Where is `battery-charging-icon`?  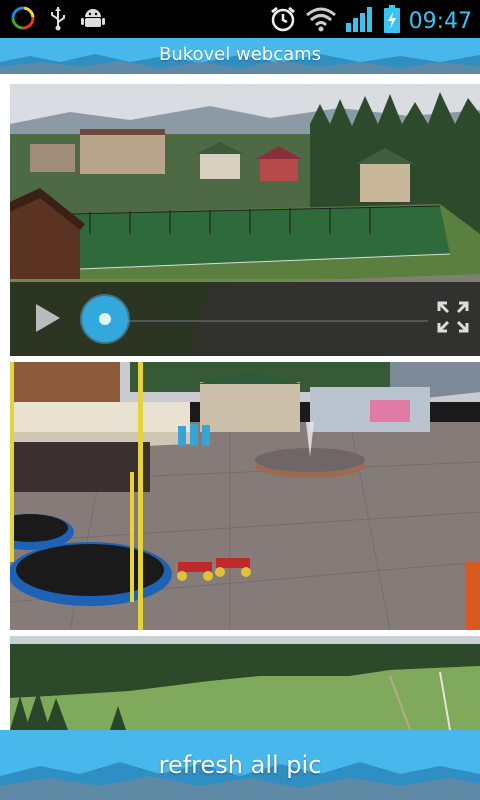
battery-charging-icon is located at coordinates (392, 21).